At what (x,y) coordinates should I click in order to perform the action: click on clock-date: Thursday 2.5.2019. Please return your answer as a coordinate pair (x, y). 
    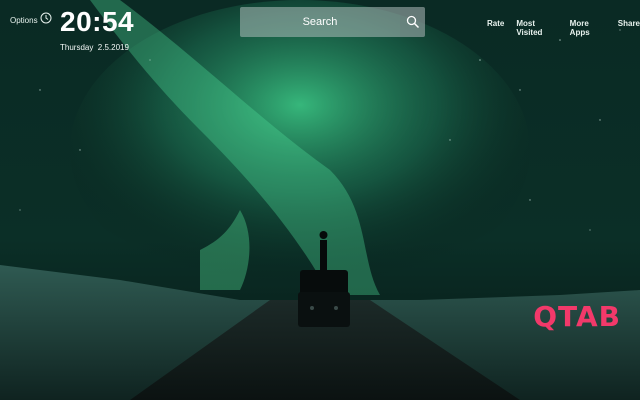
    Looking at the image, I should click on (94, 47).